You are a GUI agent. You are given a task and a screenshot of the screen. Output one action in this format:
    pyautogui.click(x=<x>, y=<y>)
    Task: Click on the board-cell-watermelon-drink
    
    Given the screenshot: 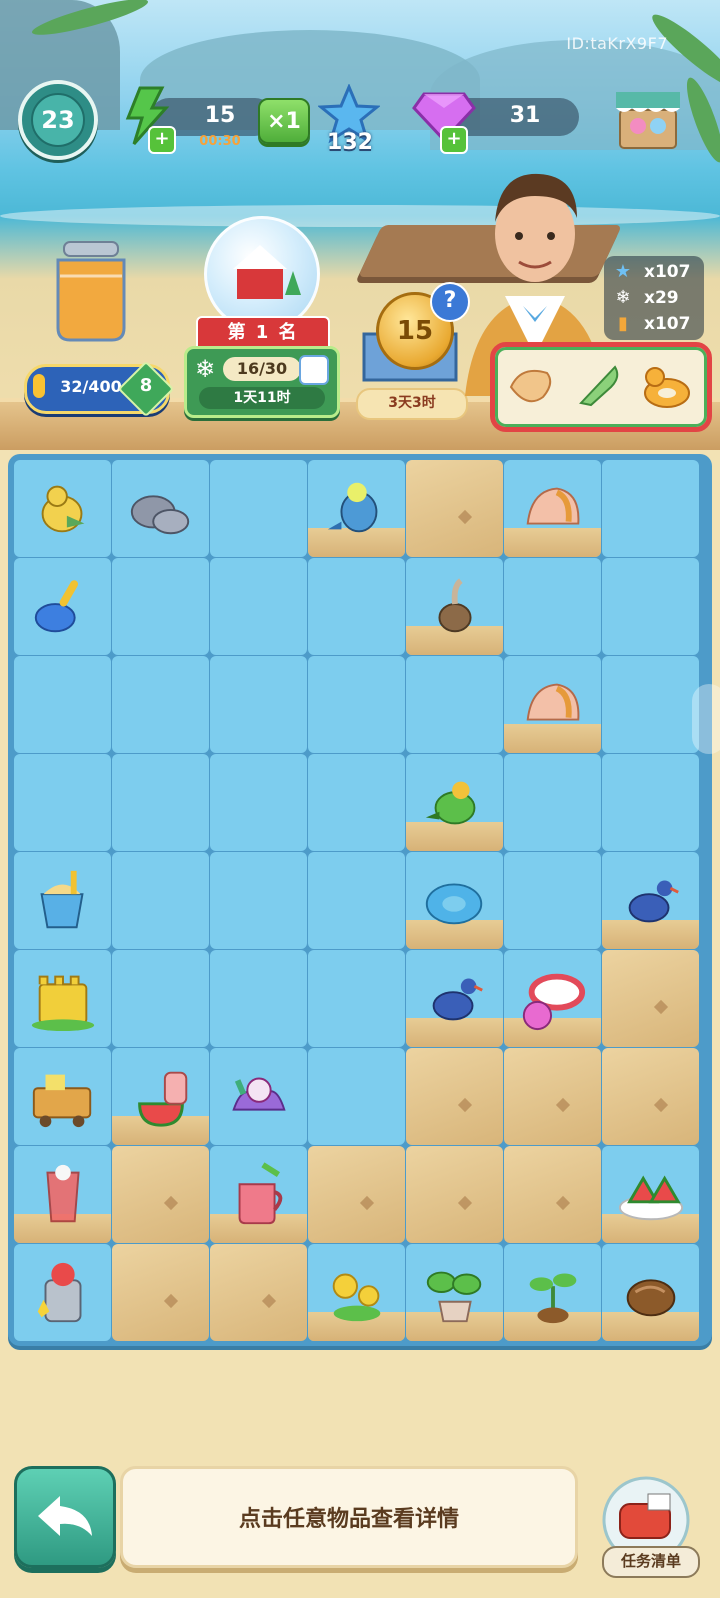 What is the action you would take?
    pyautogui.click(x=160, y=1096)
    